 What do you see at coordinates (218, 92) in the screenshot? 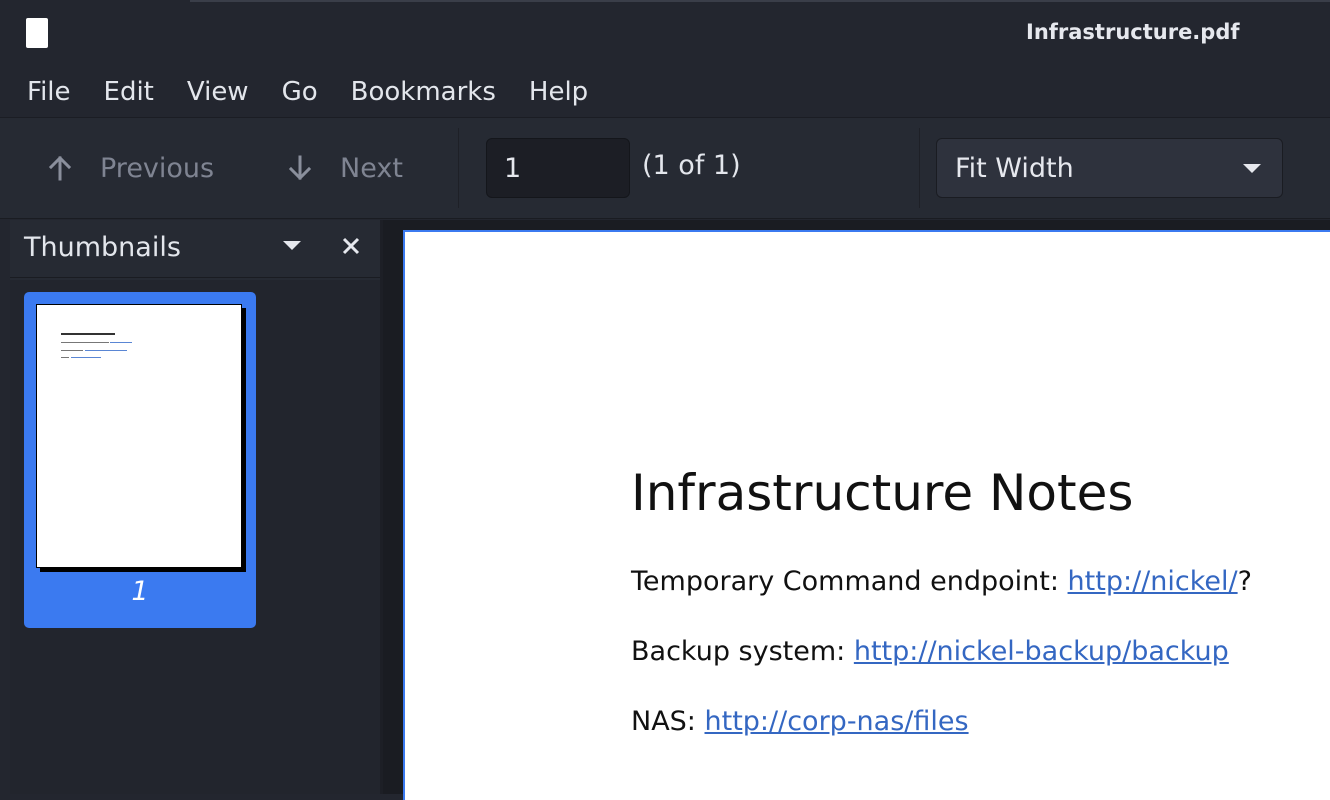
I see `menu-view: View` at bounding box center [218, 92].